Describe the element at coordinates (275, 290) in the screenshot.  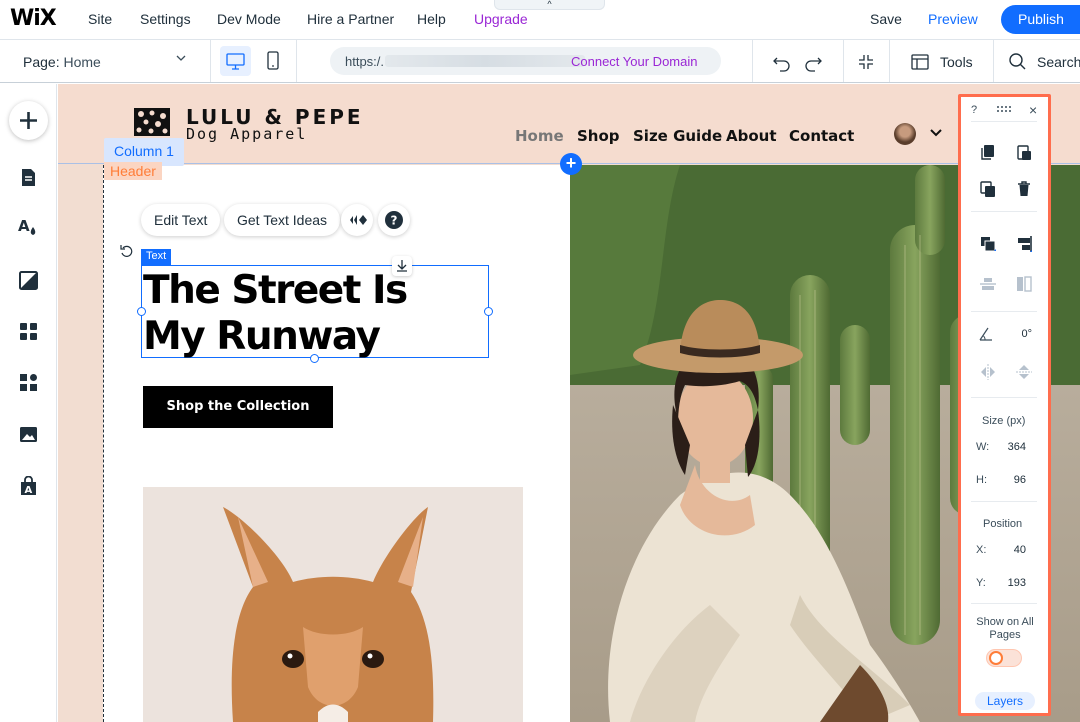
I see `hero-headline-line-1: The Street Is` at that location.